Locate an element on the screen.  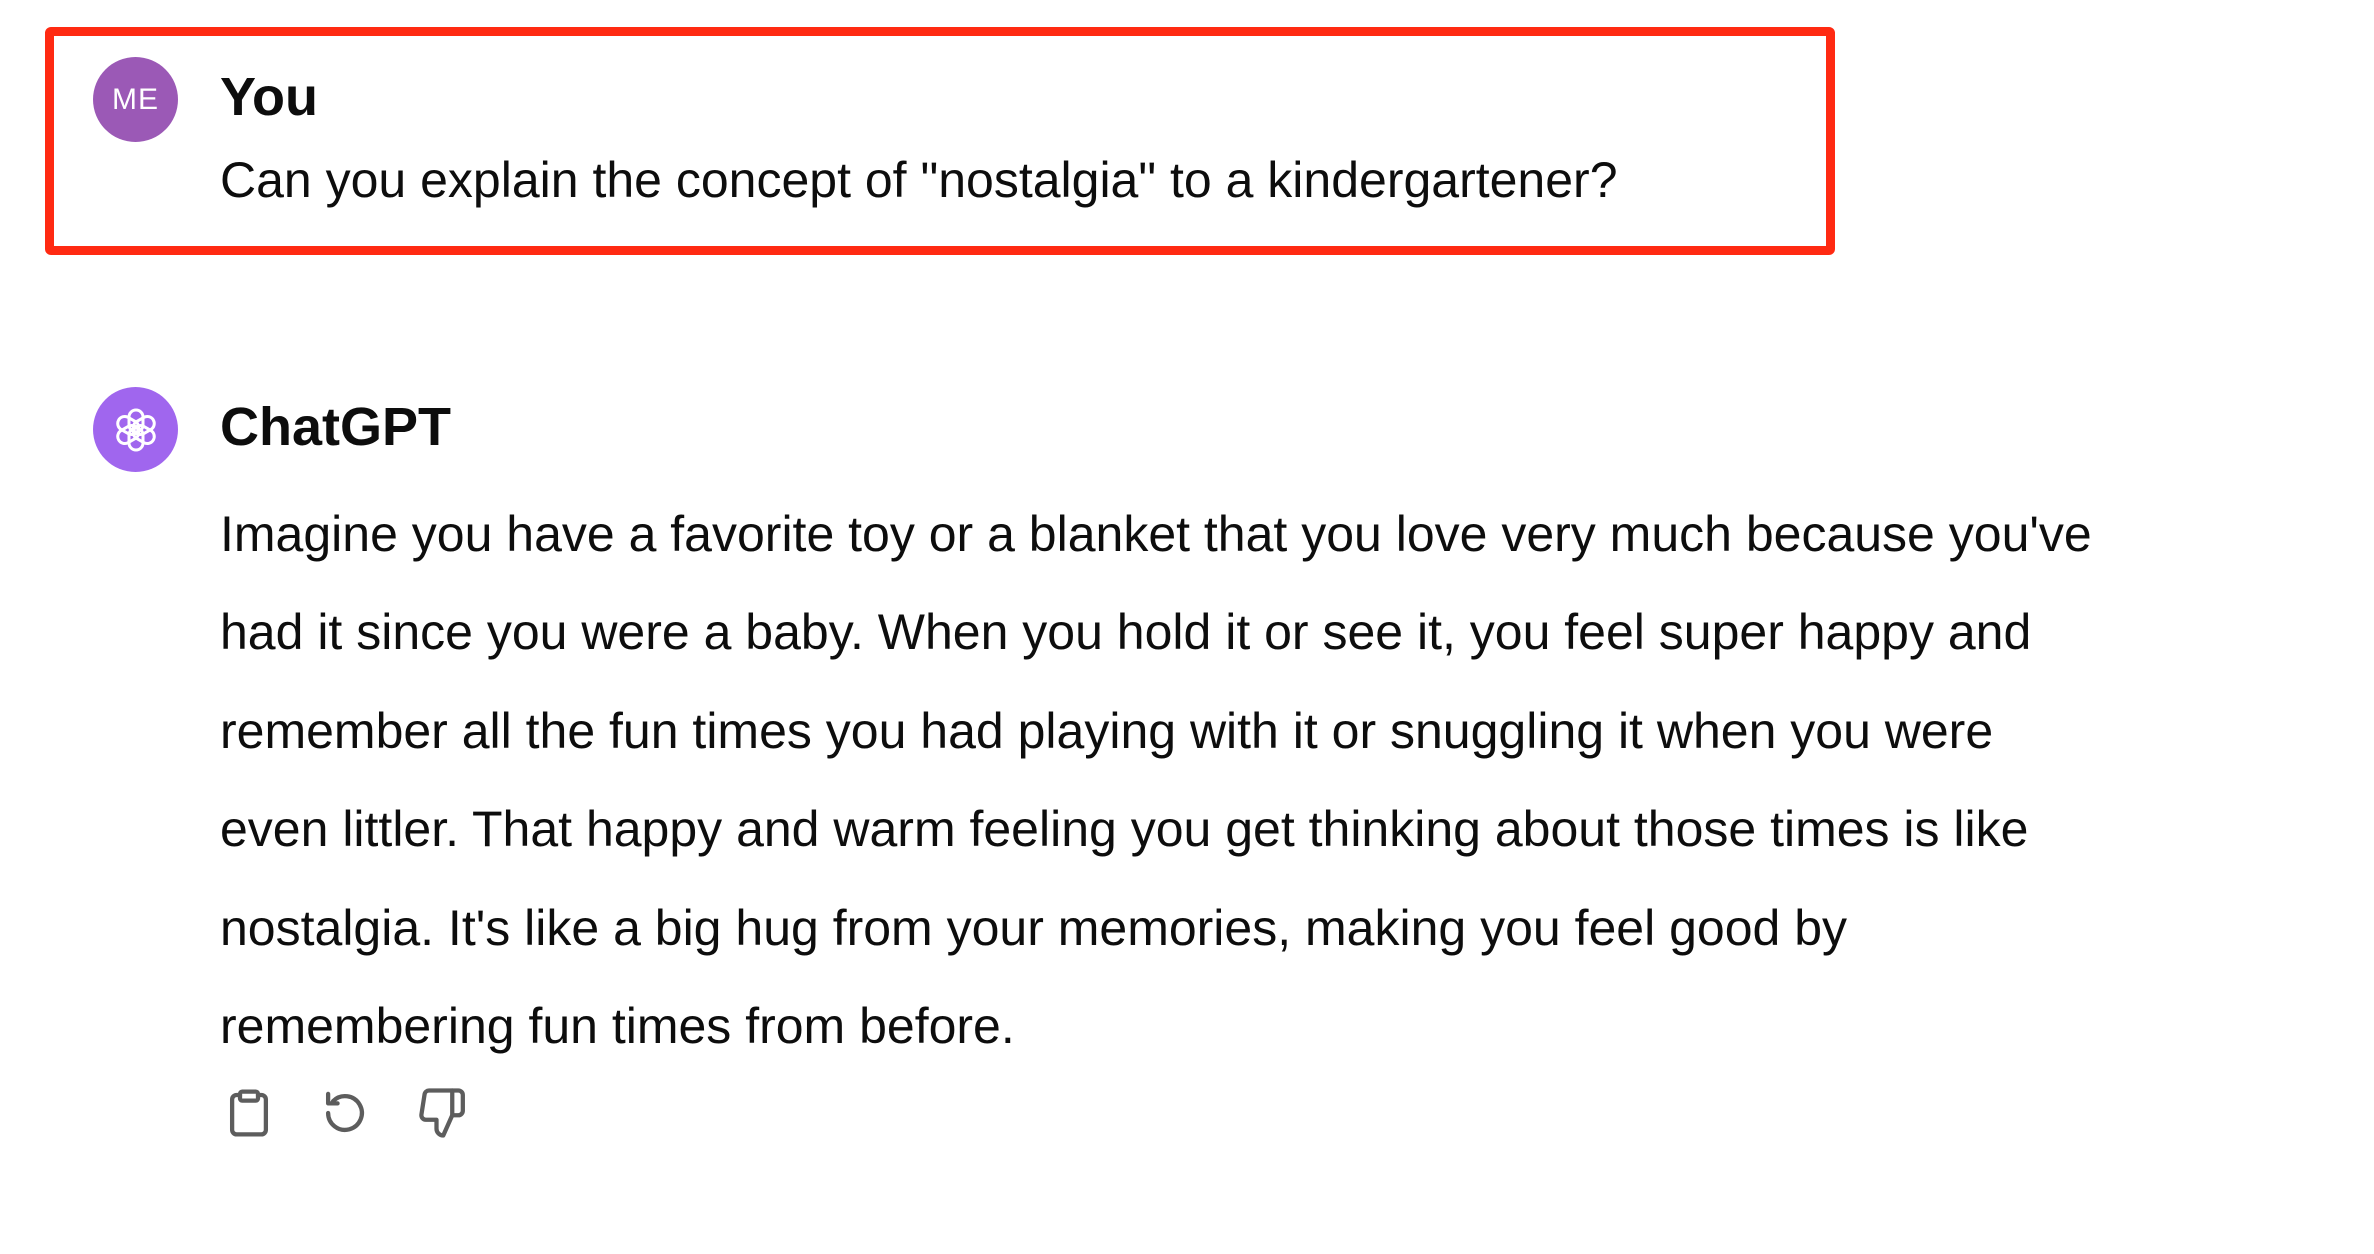
thumbs-down-icon is located at coordinates (442, 1113).